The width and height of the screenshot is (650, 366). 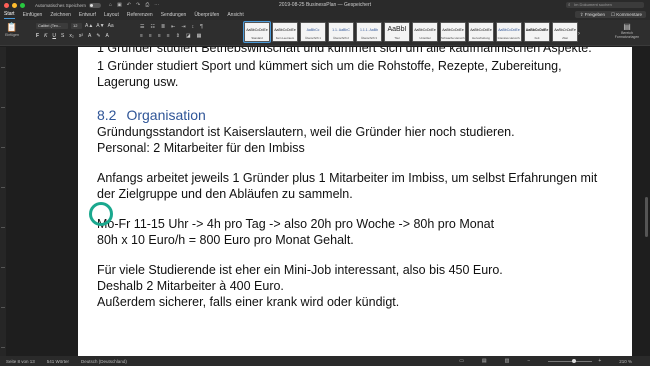 What do you see at coordinates (20, 361) in the screenshot?
I see `page-count: Seite 8 von 13` at bounding box center [20, 361].